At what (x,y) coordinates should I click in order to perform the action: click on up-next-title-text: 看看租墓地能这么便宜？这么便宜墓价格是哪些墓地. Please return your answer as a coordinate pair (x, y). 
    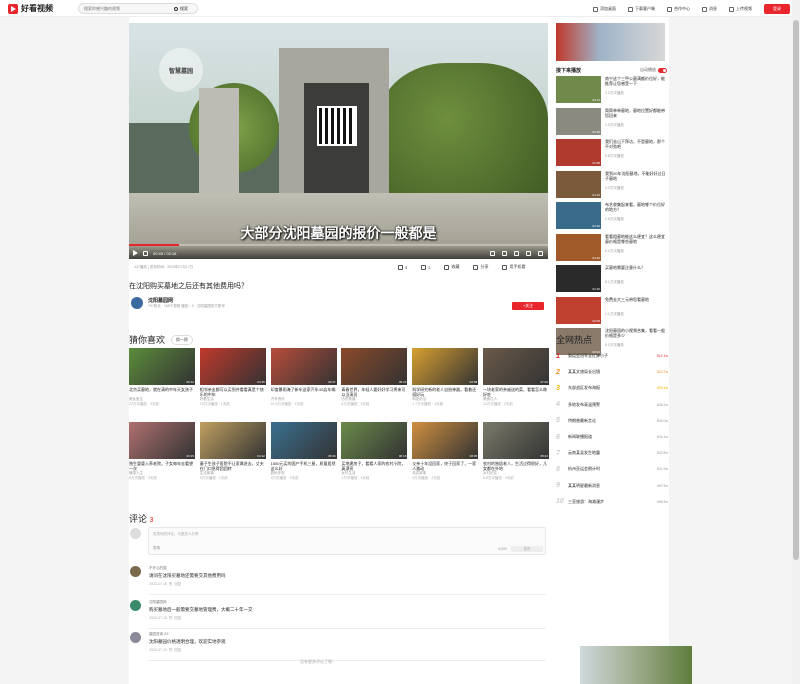
    Looking at the image, I should click on (636, 241).